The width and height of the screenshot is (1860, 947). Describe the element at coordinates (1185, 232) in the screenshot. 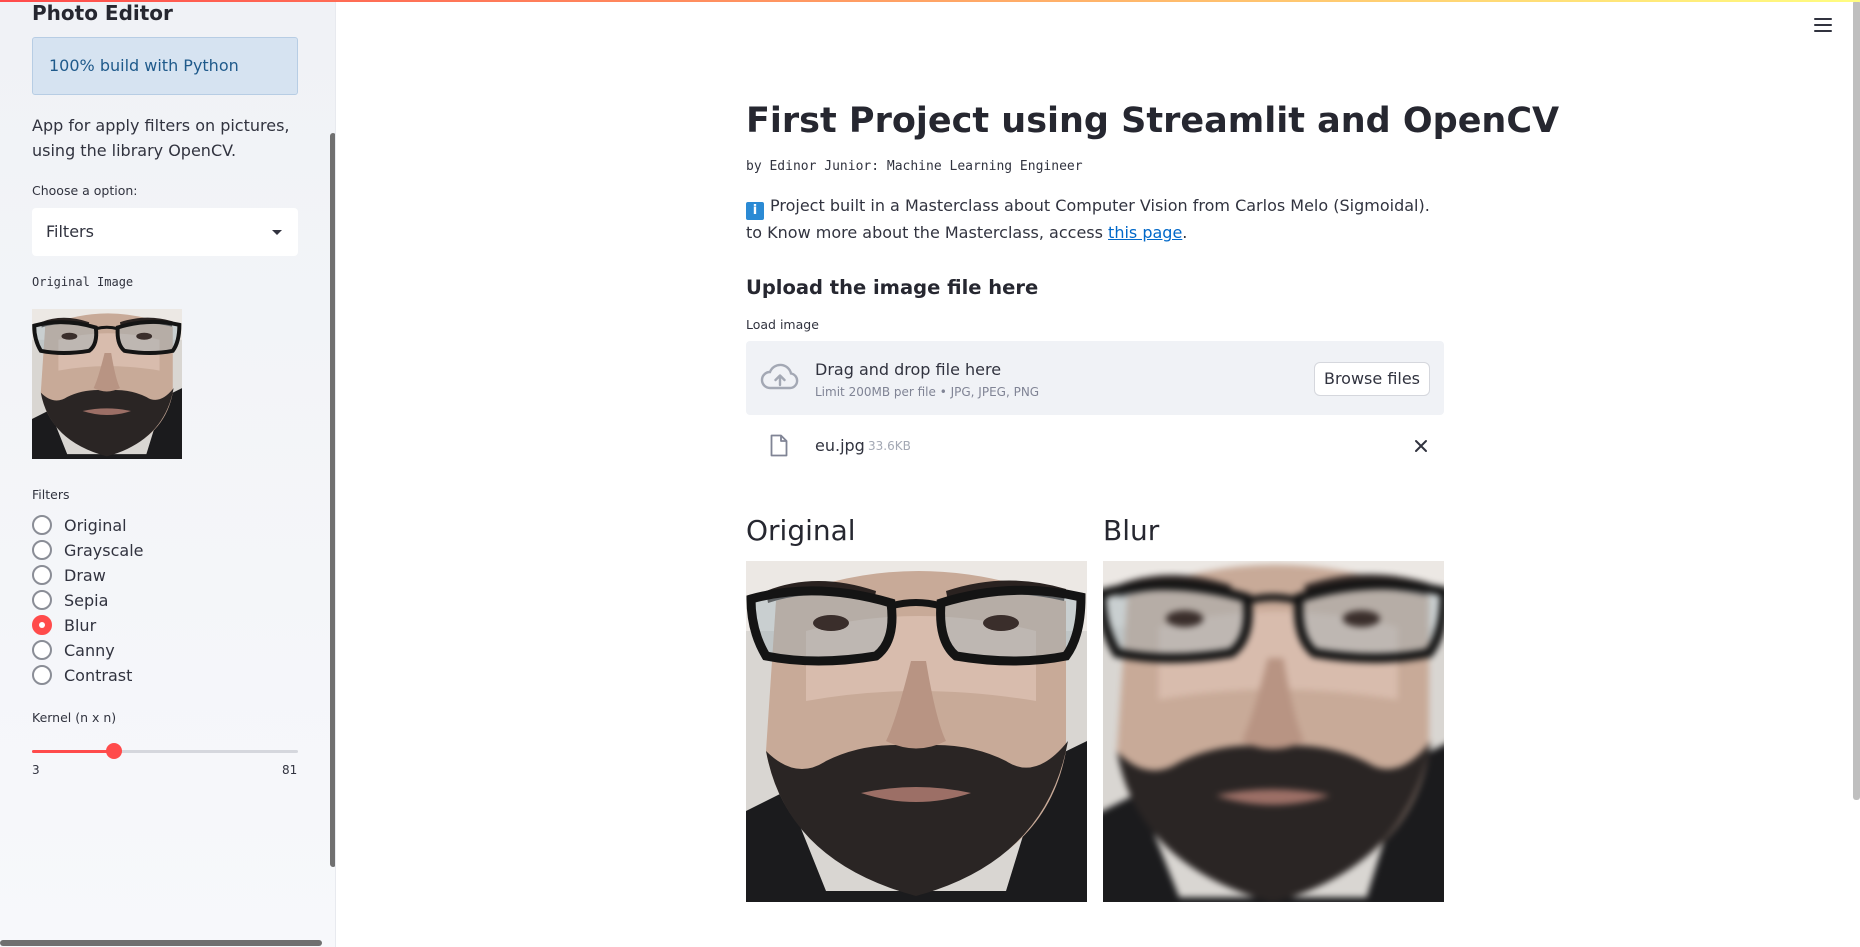

I see `info-text-end: .` at that location.